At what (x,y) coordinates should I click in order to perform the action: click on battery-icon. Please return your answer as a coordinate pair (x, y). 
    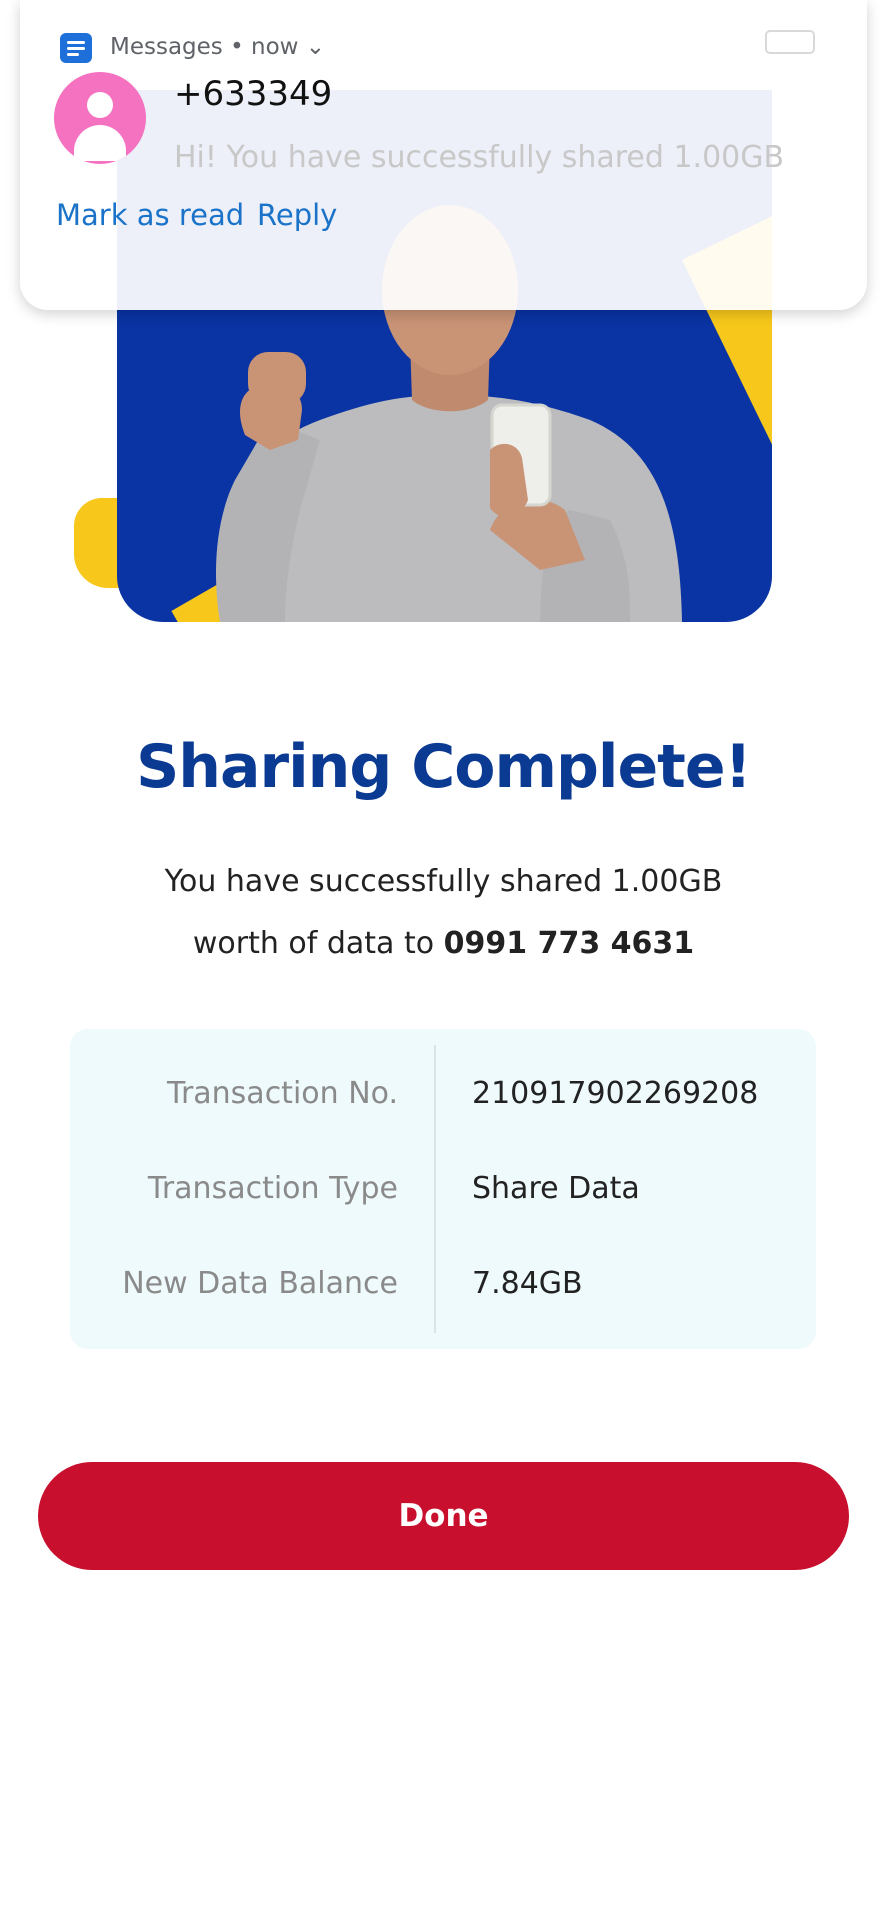
    Looking at the image, I should click on (790, 42).